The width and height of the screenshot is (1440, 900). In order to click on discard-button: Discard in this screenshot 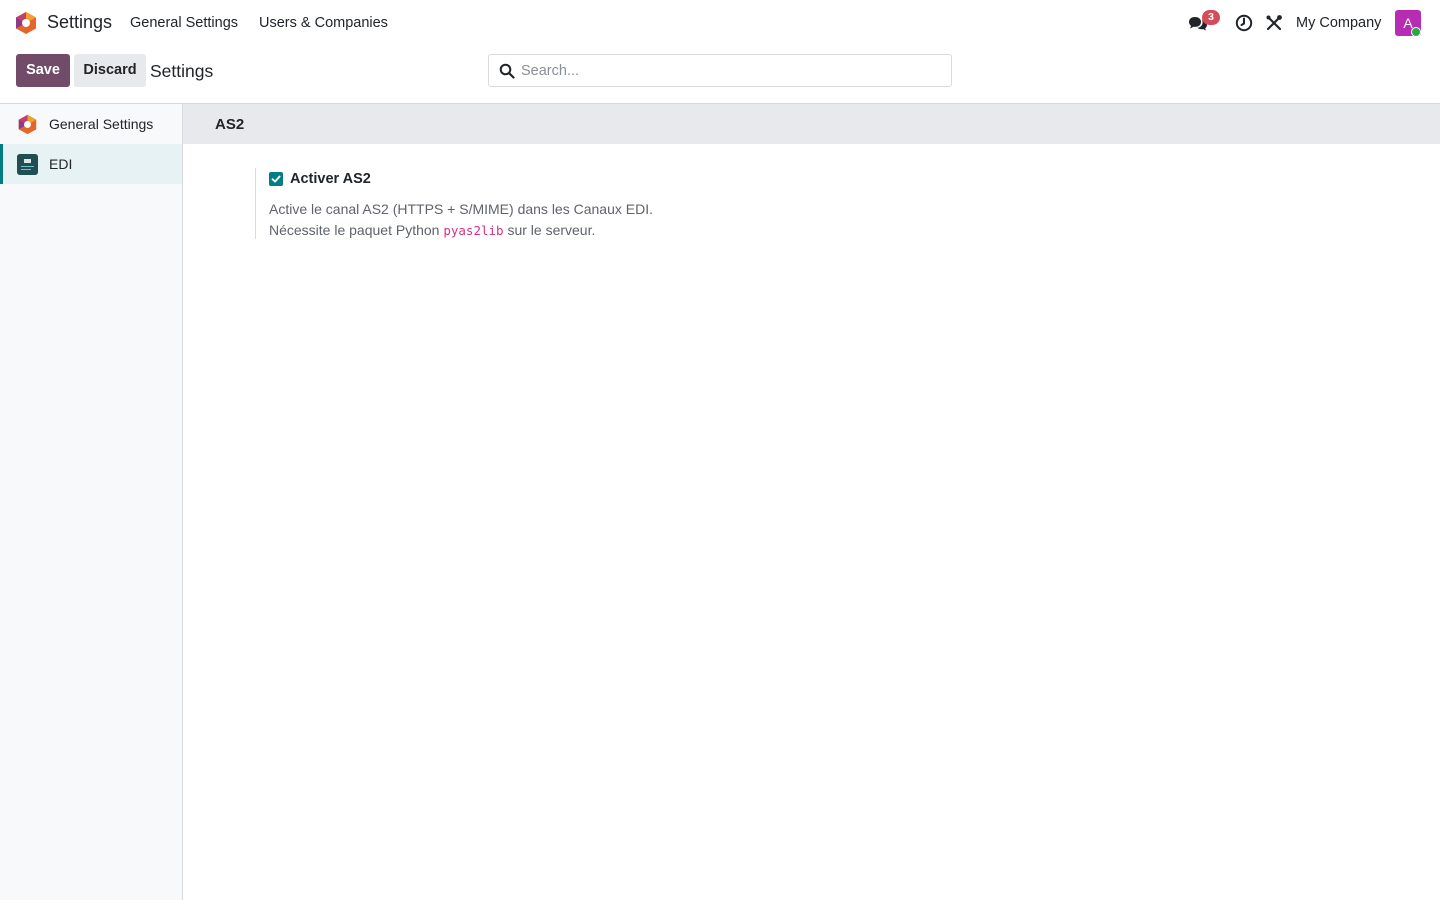, I will do `click(110, 70)`.